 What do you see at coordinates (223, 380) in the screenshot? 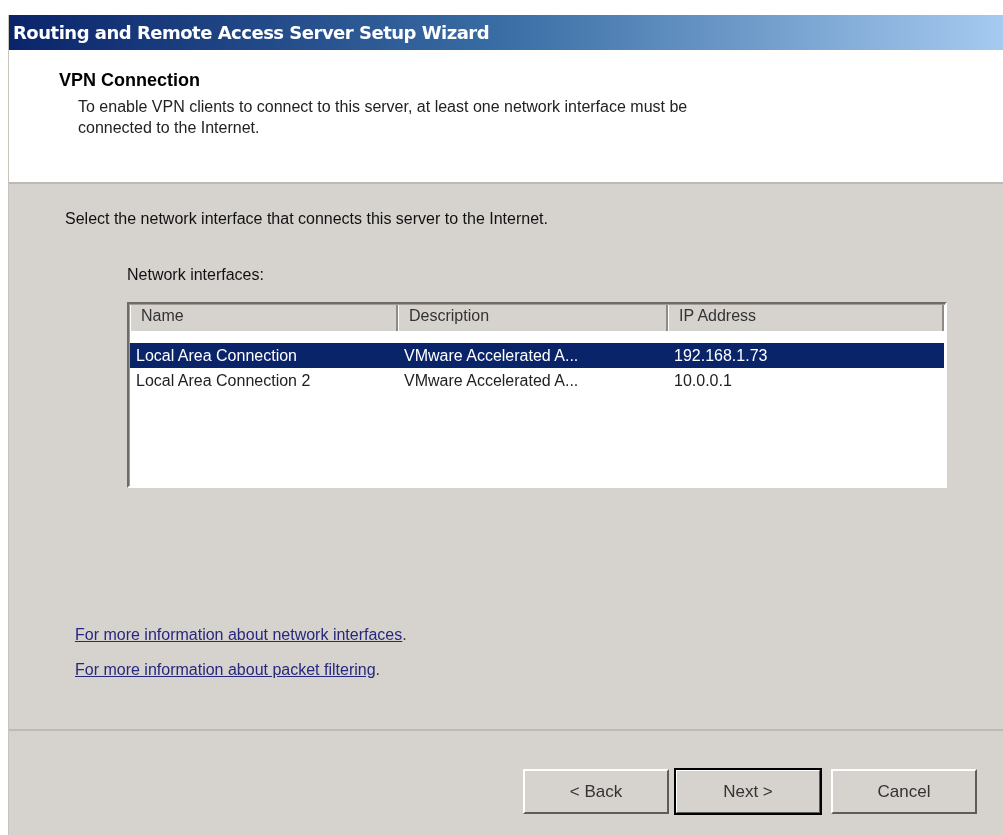
I see `table-cell-text: Local Area Connection 2` at bounding box center [223, 380].